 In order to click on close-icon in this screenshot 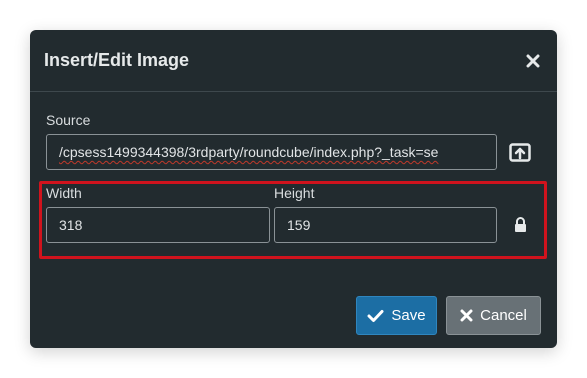, I will do `click(533, 61)`.